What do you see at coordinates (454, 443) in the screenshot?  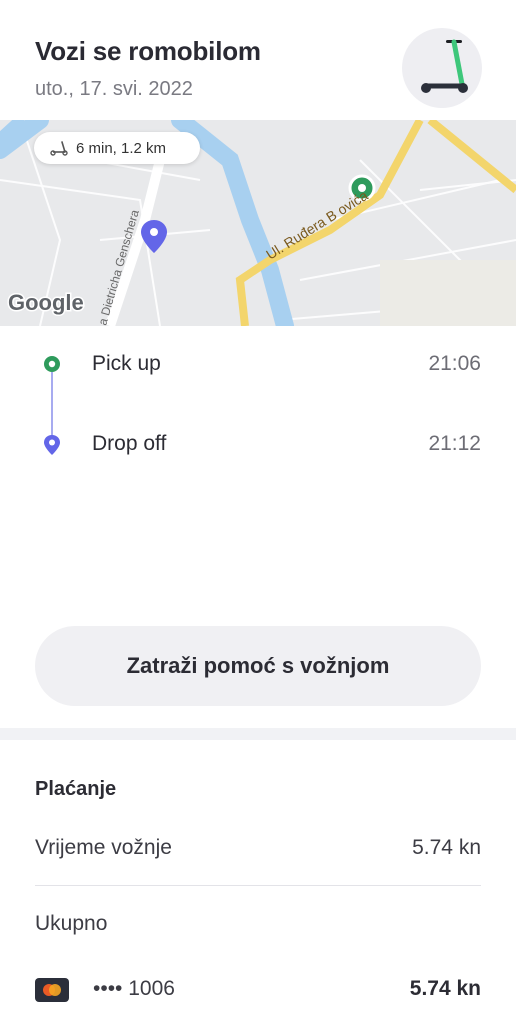 I see `dropoff-time: 21:12` at bounding box center [454, 443].